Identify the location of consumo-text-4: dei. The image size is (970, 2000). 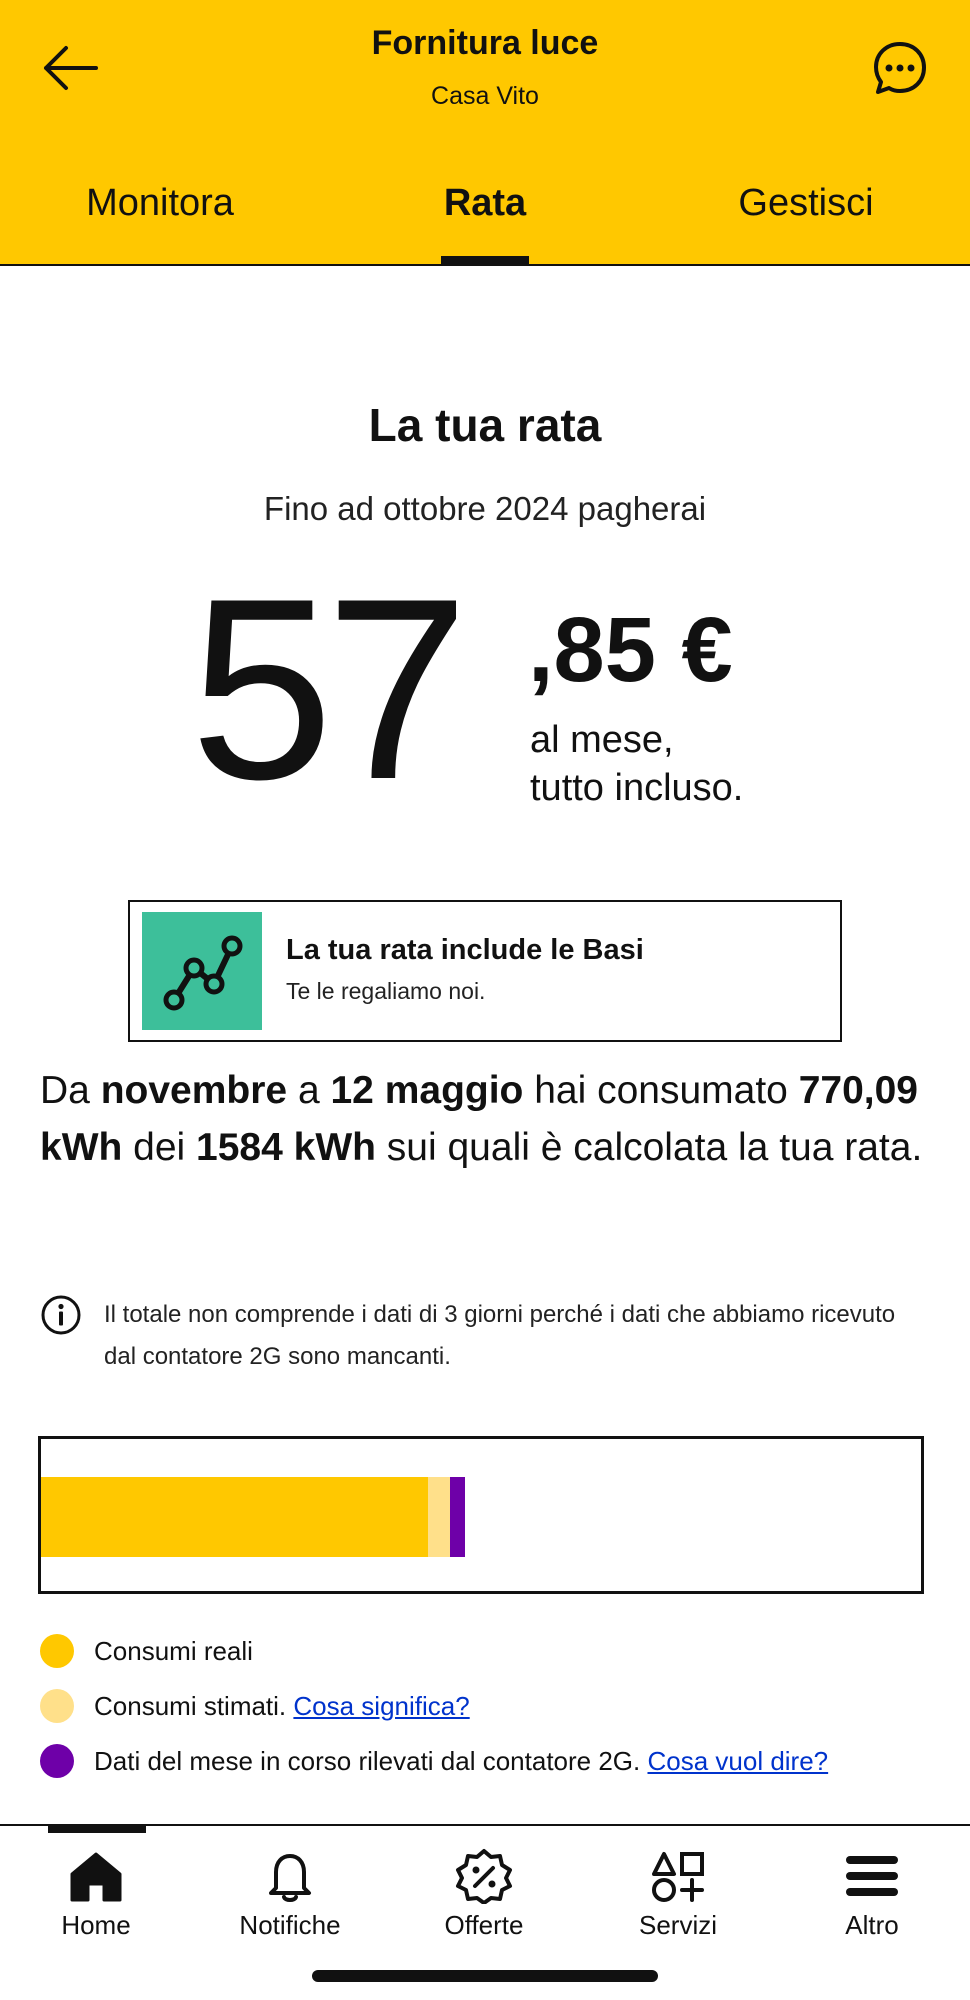
(159, 1147).